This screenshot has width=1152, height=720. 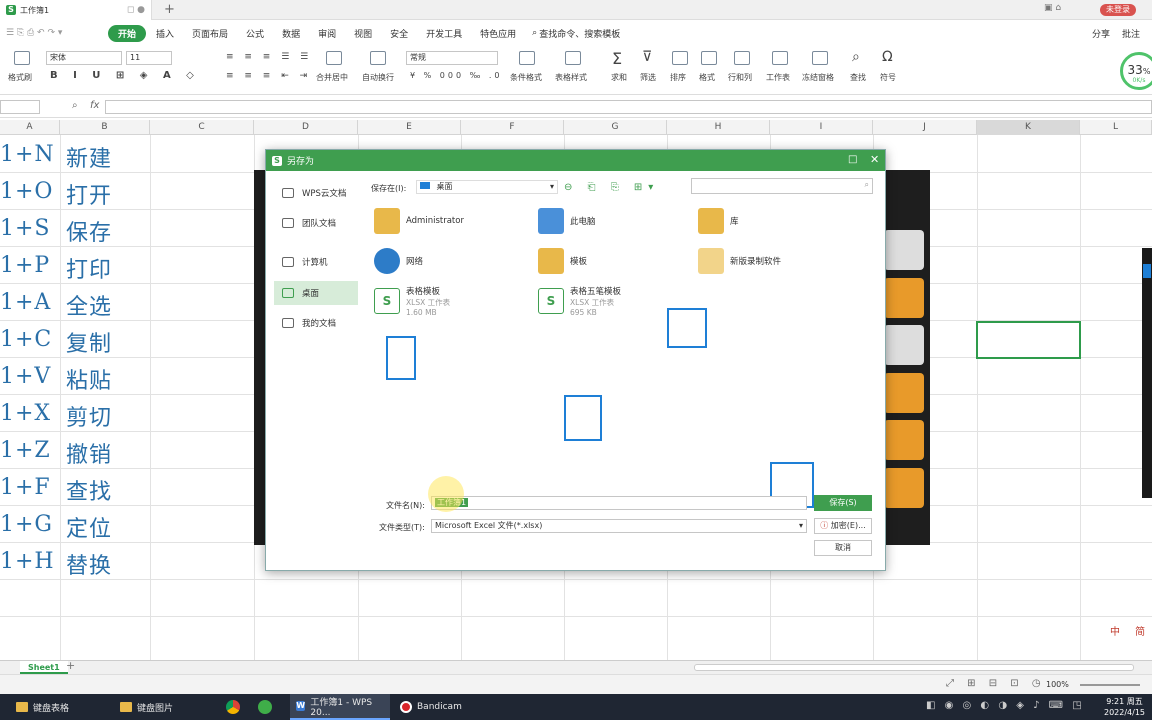 What do you see at coordinates (75, 105) in the screenshot?
I see `zoom-icon: ⌕` at bounding box center [75, 105].